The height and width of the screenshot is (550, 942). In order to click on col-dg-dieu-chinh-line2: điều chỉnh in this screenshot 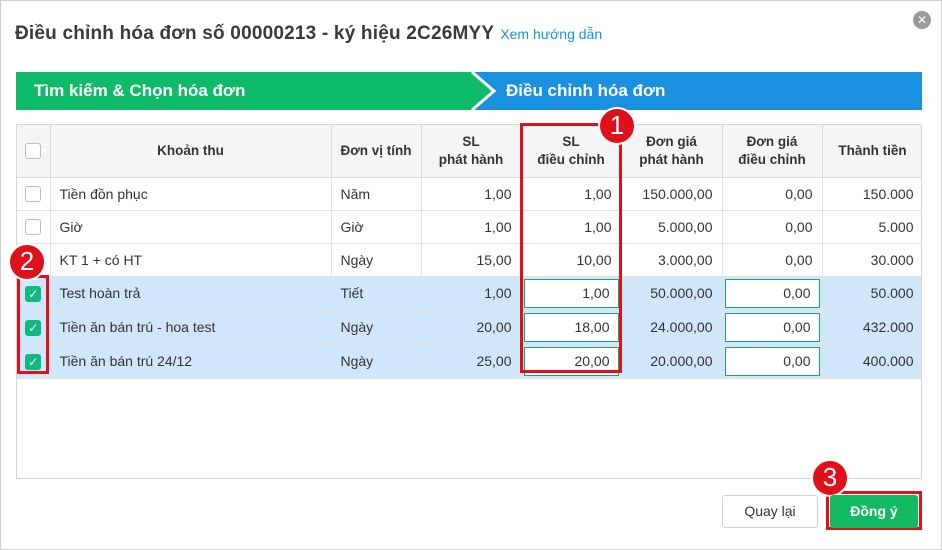, I will do `click(772, 159)`.